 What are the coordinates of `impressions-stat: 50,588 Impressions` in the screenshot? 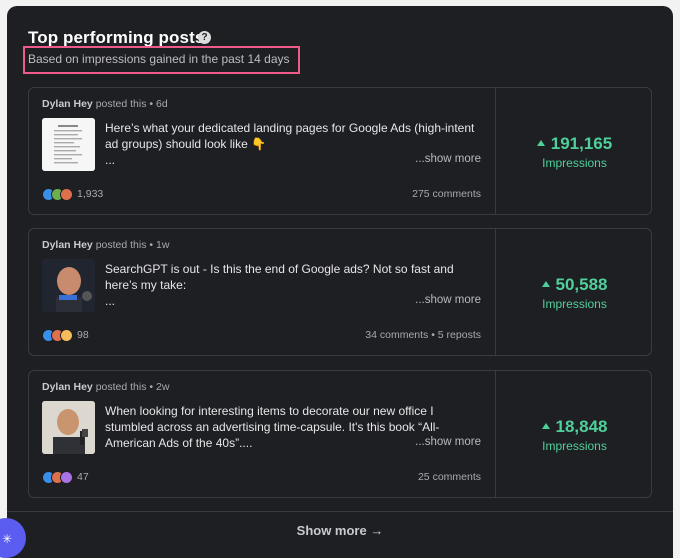 It's located at (574, 293).